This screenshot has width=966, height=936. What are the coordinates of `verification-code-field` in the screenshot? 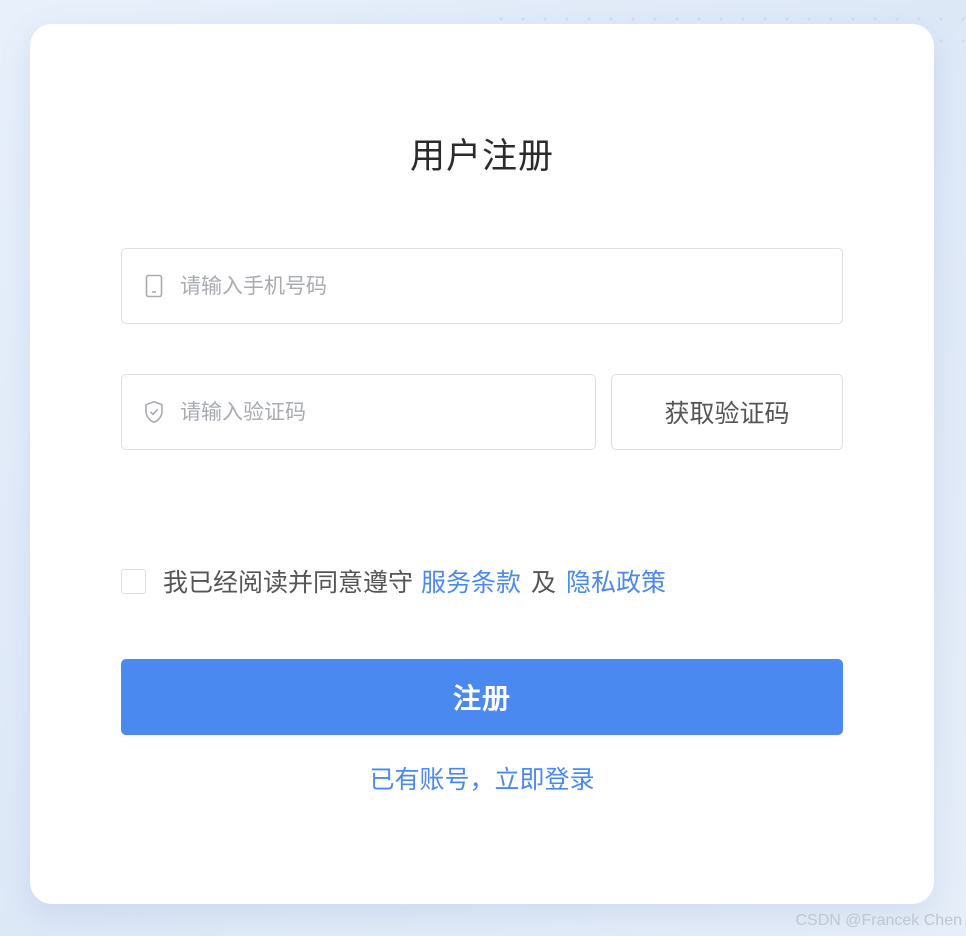 It's located at (358, 412).